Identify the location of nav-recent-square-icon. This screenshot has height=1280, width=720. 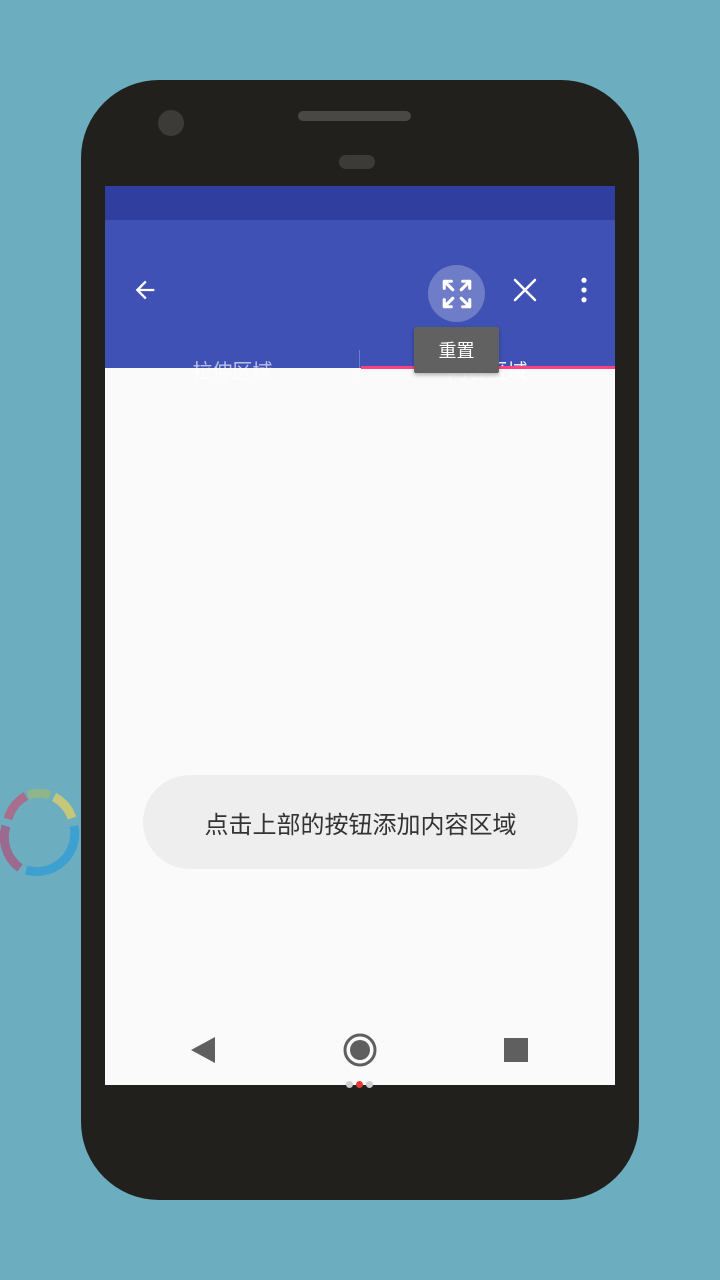
(516, 1050).